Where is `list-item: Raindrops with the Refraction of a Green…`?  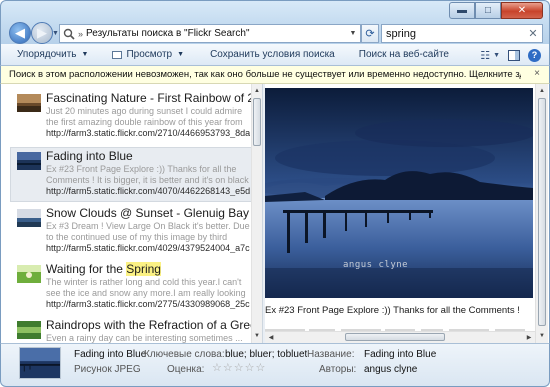
list-item: Raindrops with the Refraction of a Green… is located at coordinates (136, 330).